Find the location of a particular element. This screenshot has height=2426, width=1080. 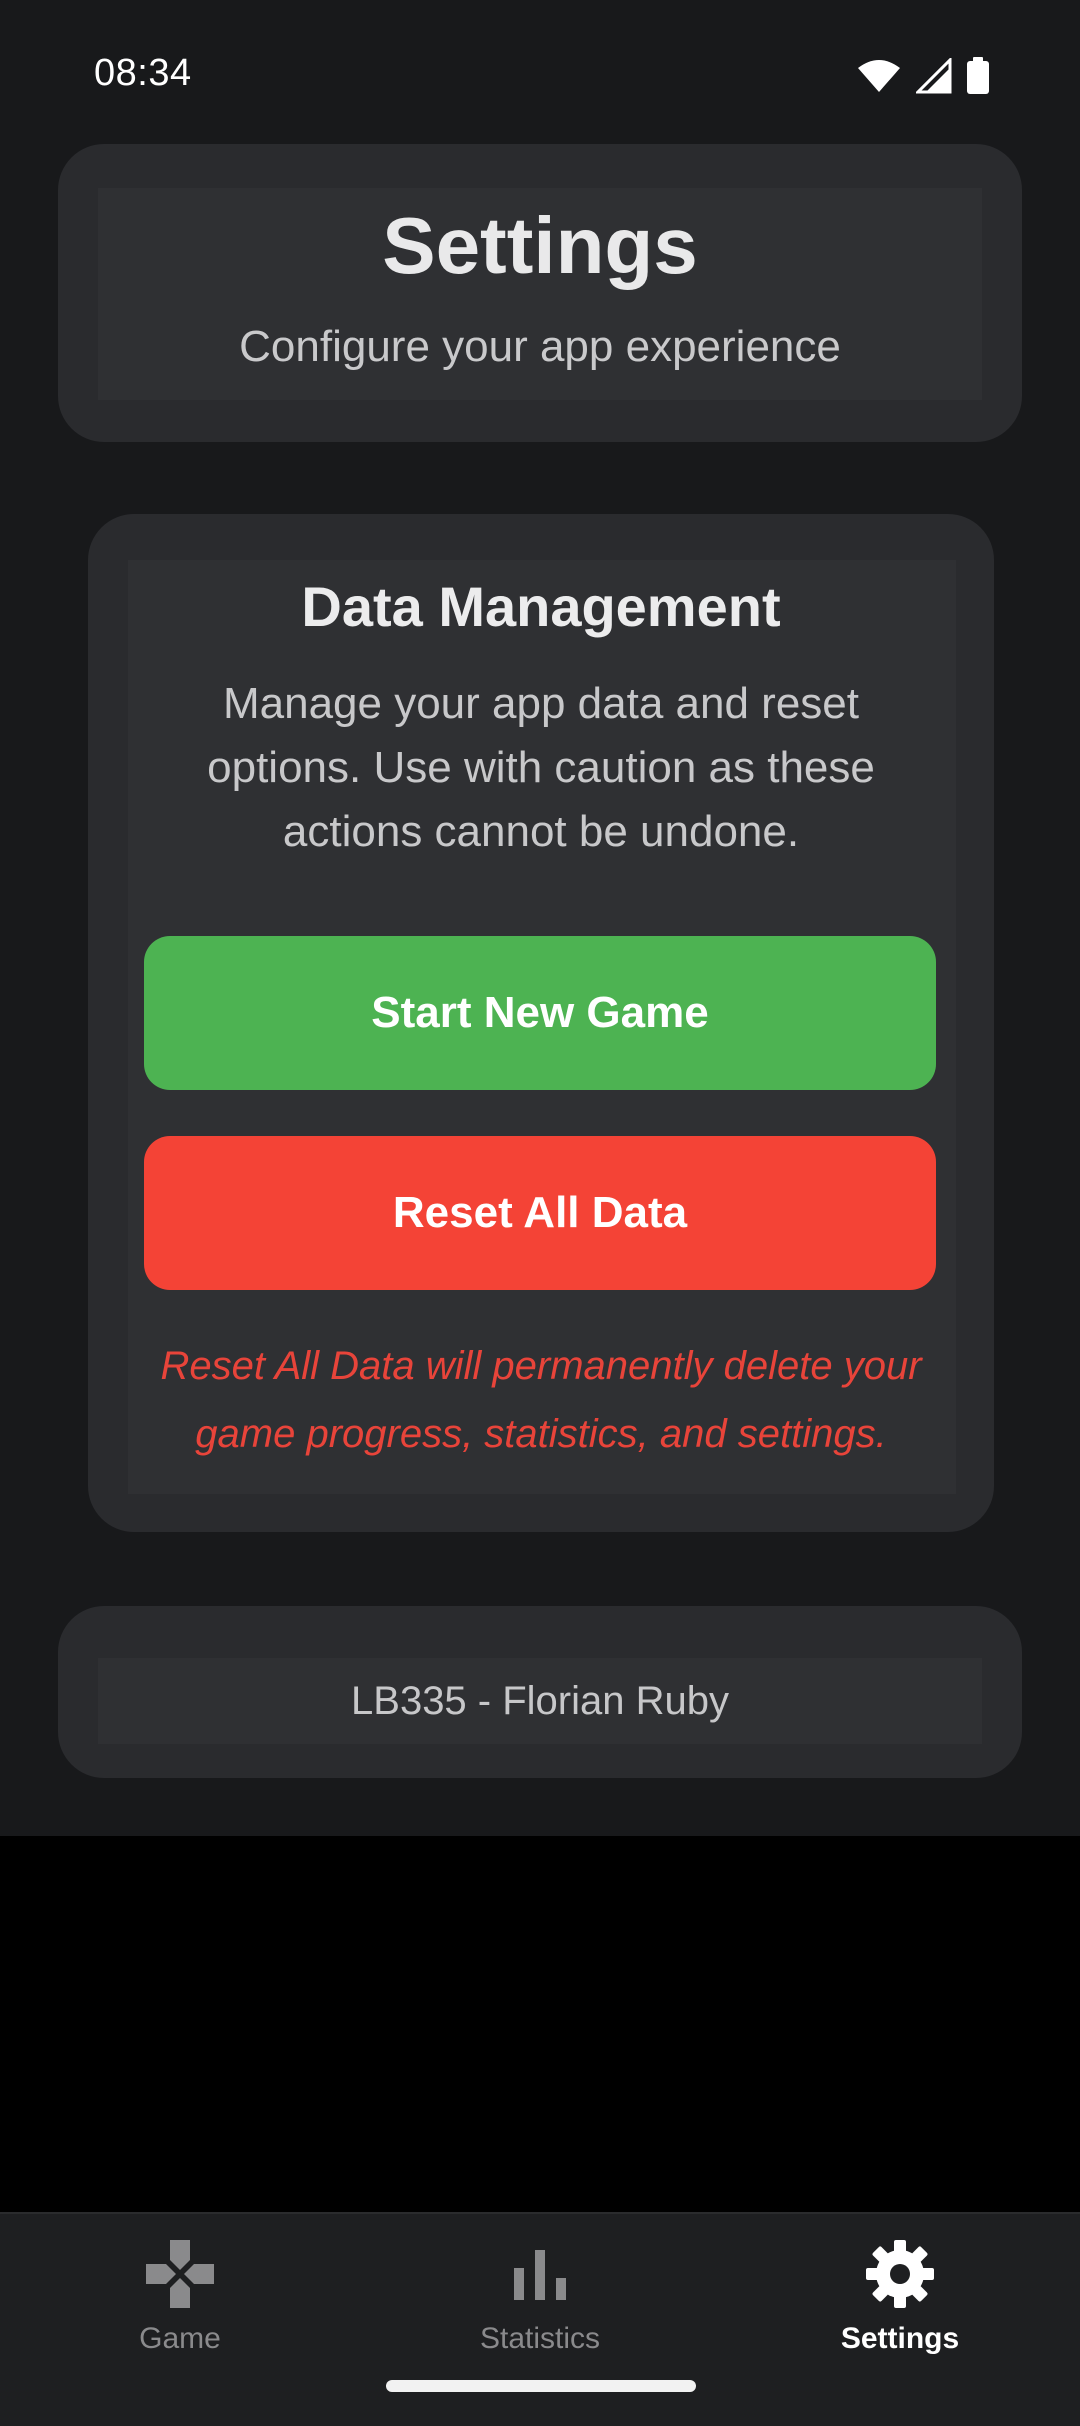

nav-item-settings: Settings is located at coordinates (900, 2304).